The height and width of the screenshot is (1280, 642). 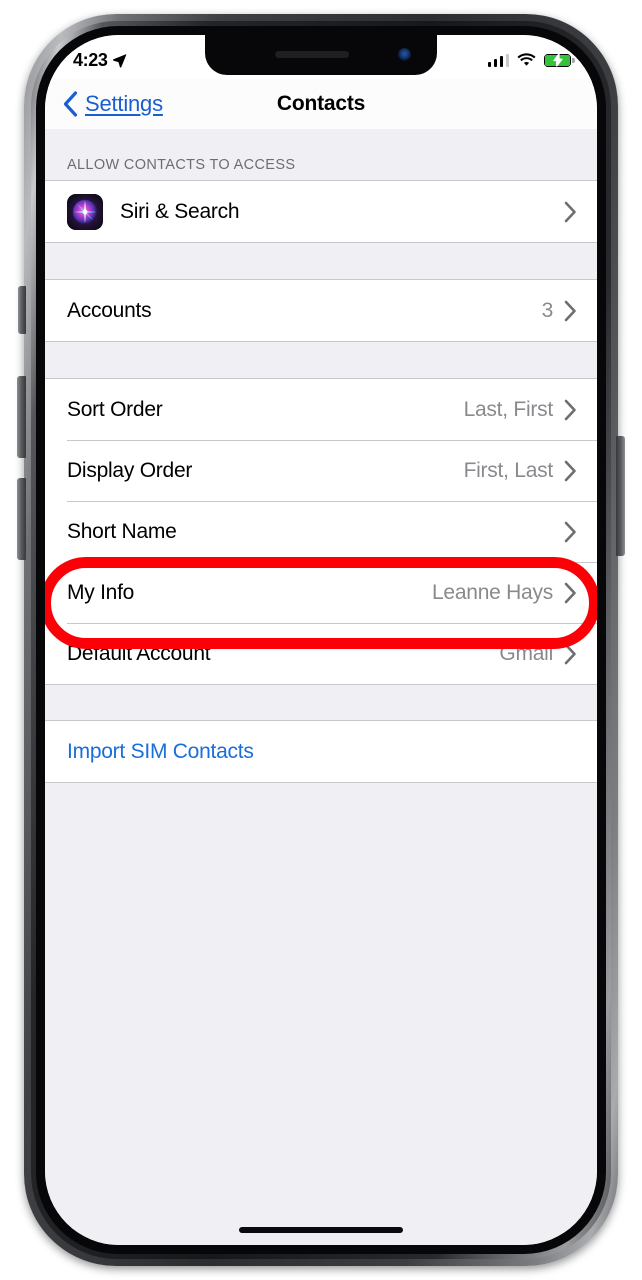 What do you see at coordinates (321, 592) in the screenshot?
I see `settings-row-my-info: My Info Leanne Hays` at bounding box center [321, 592].